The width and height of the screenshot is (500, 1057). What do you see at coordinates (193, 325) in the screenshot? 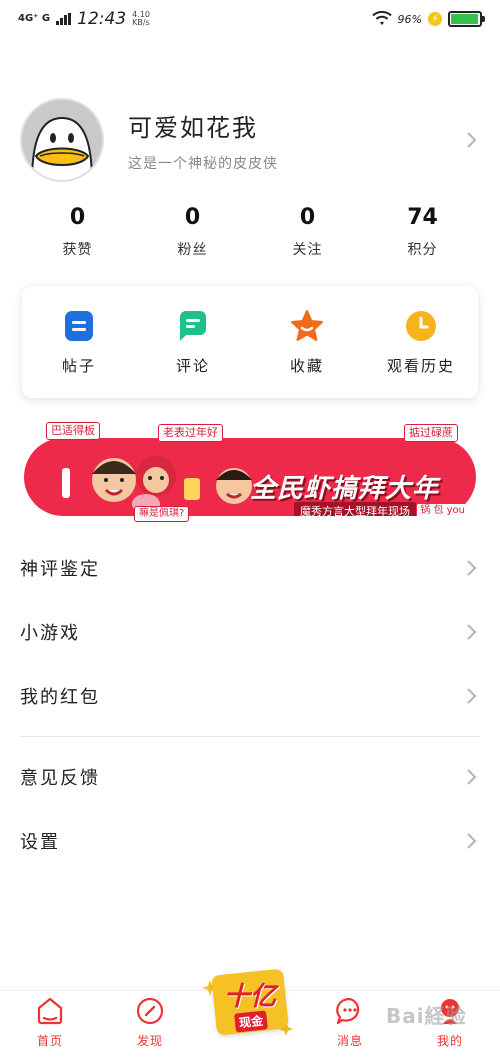
I see `comment-icon` at bounding box center [193, 325].